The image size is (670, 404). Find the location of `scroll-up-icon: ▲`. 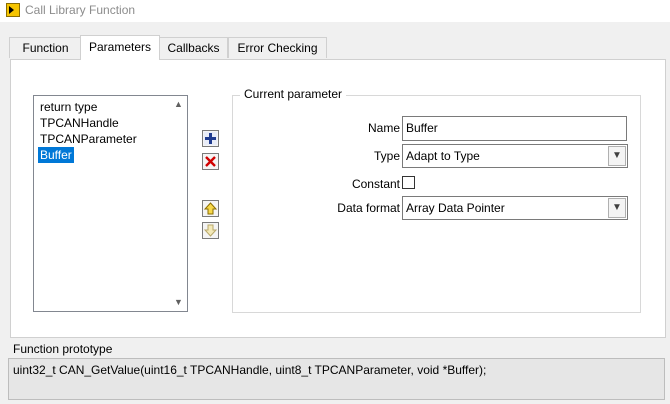

scroll-up-icon: ▲ is located at coordinates (178, 104).